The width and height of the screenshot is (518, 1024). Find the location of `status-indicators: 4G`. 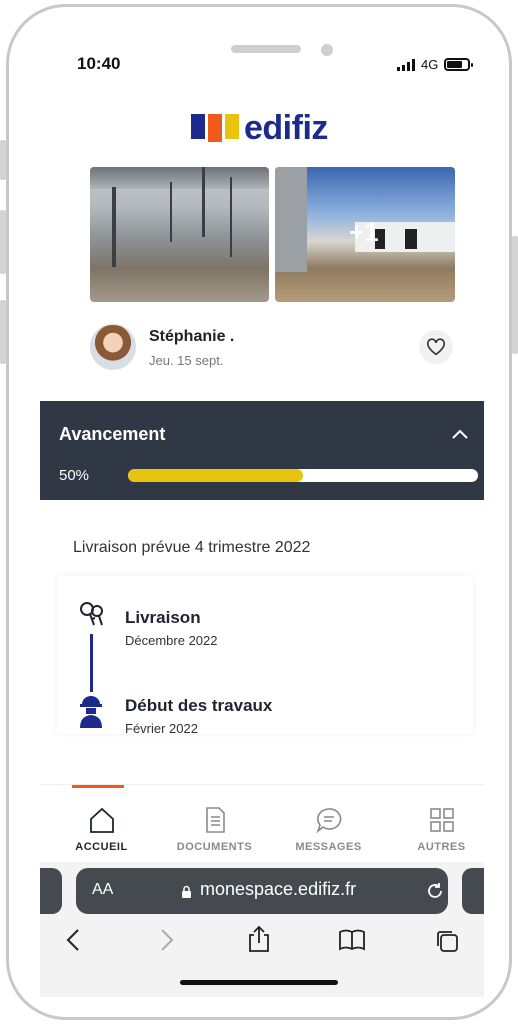

status-indicators: 4G is located at coordinates (435, 64).